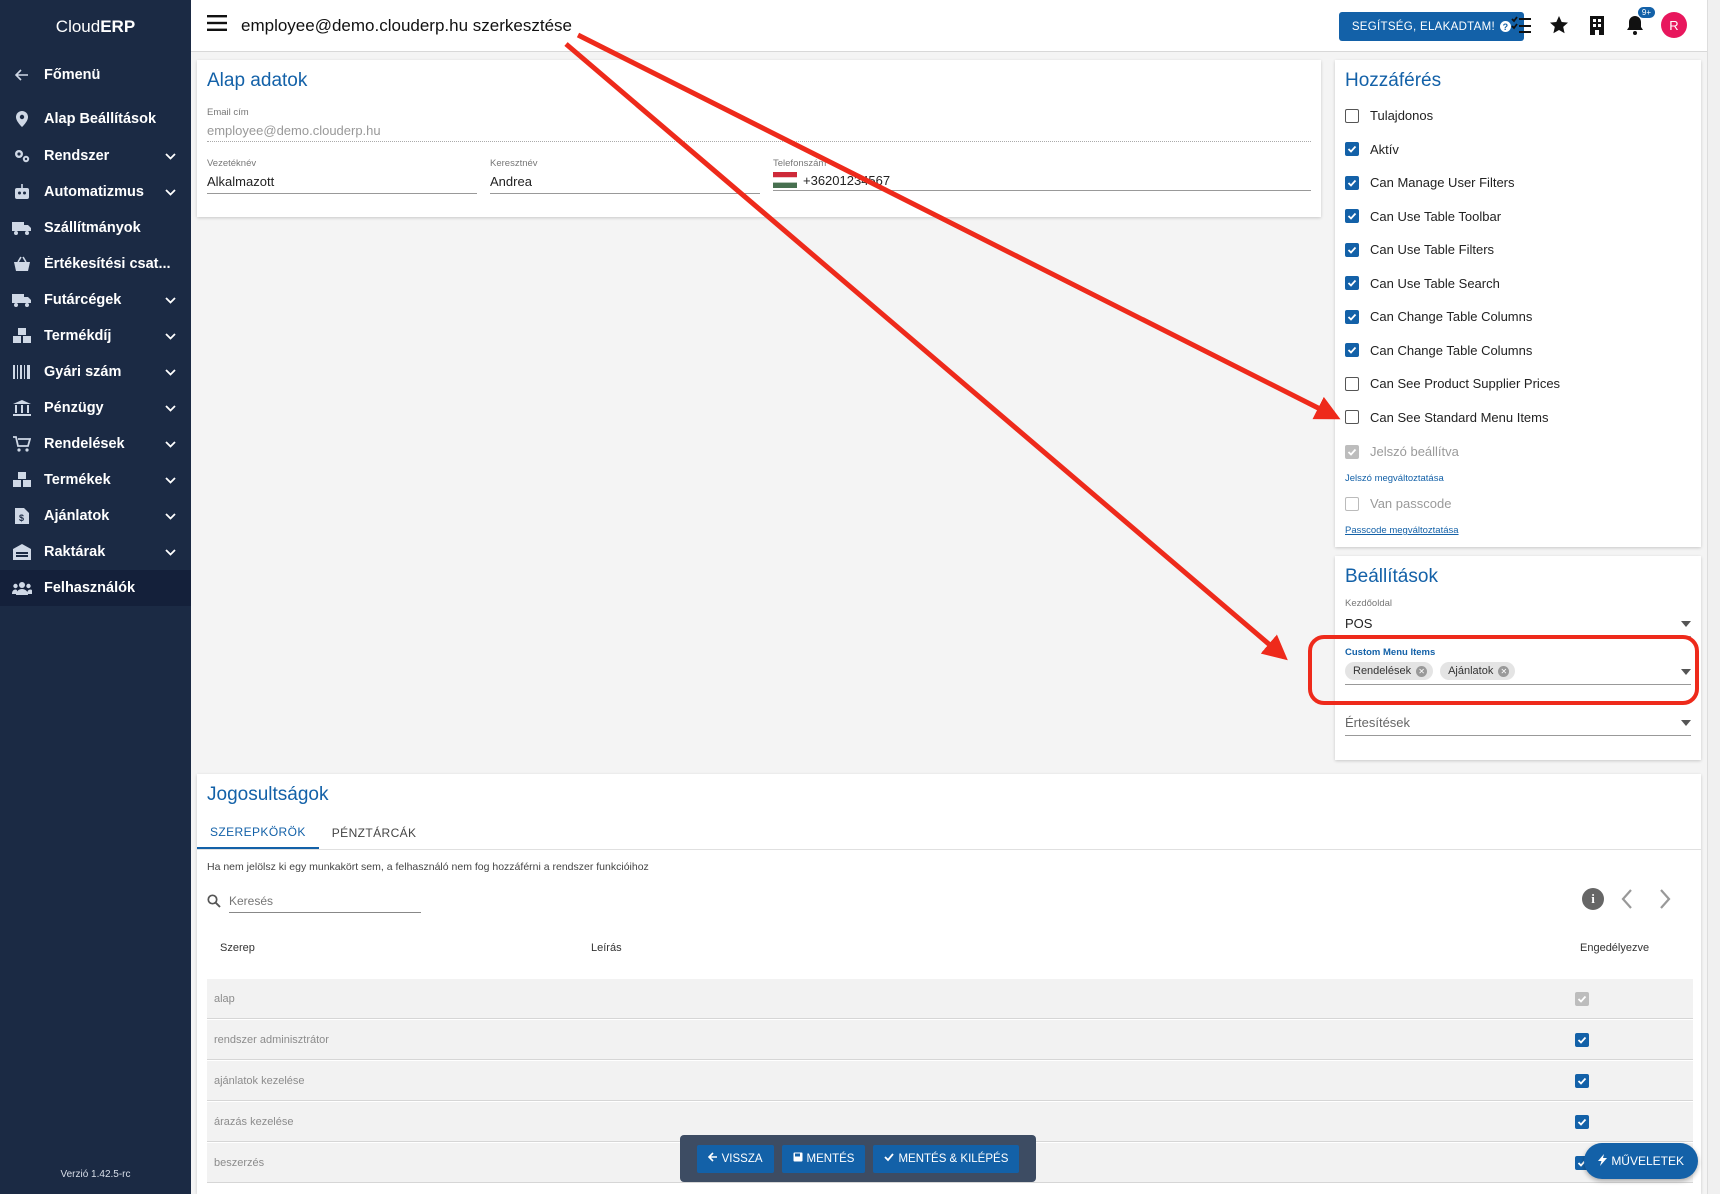  Describe the element at coordinates (95, 75) in the screenshot. I see `sidebar-back-main: Főmenü` at that location.